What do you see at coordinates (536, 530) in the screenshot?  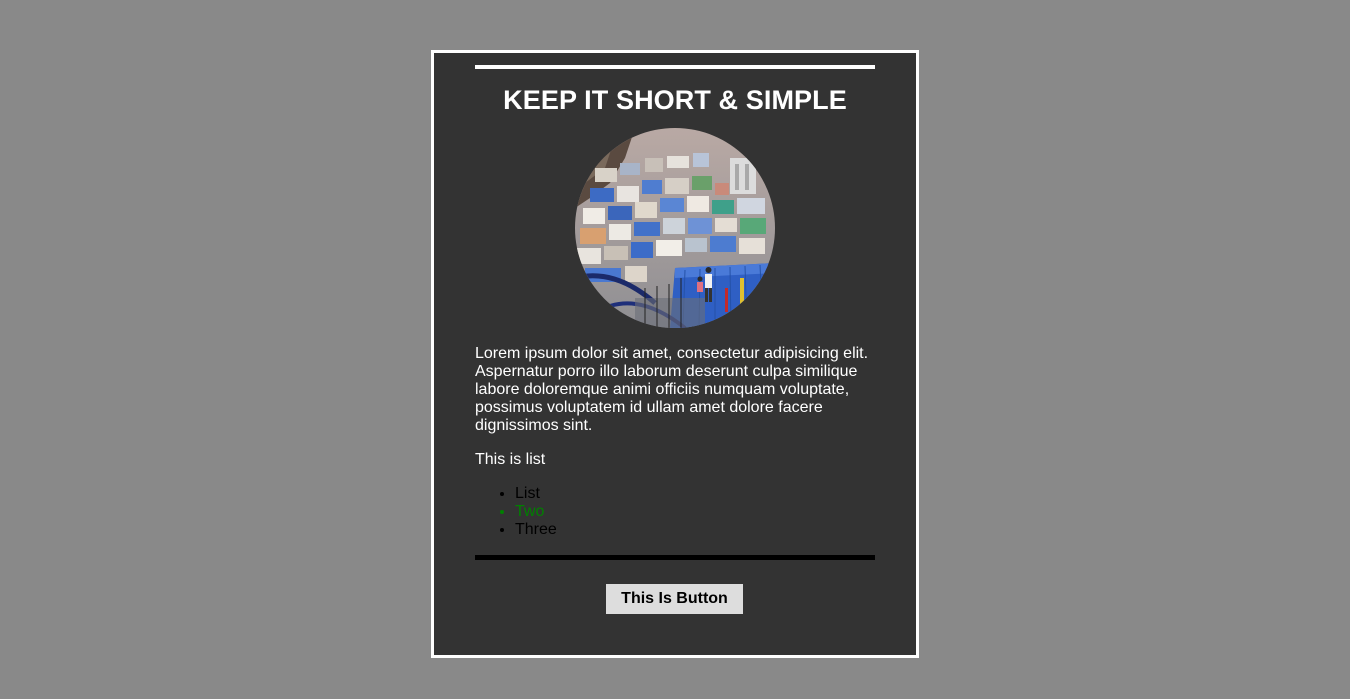 I see `list-item: Three` at bounding box center [536, 530].